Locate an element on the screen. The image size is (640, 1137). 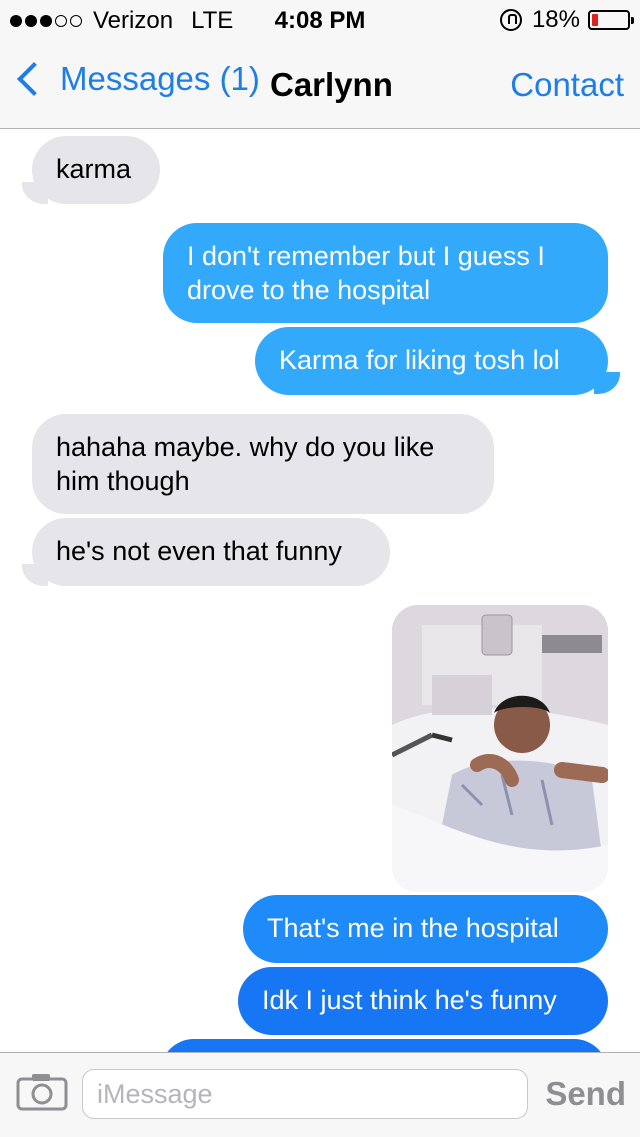
conversation-title: Carlynn is located at coordinates (331, 84).